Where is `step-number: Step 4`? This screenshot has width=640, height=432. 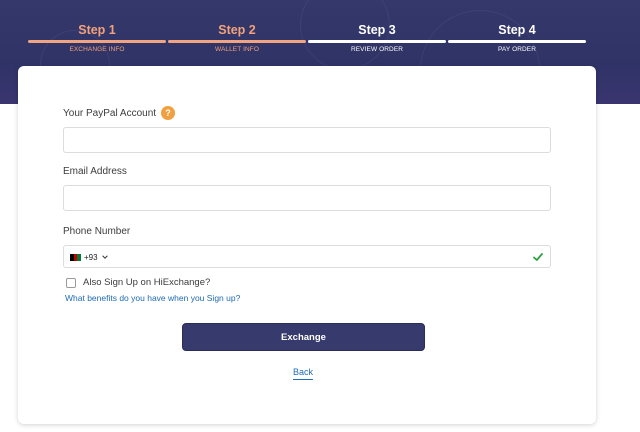 step-number: Step 4 is located at coordinates (517, 30).